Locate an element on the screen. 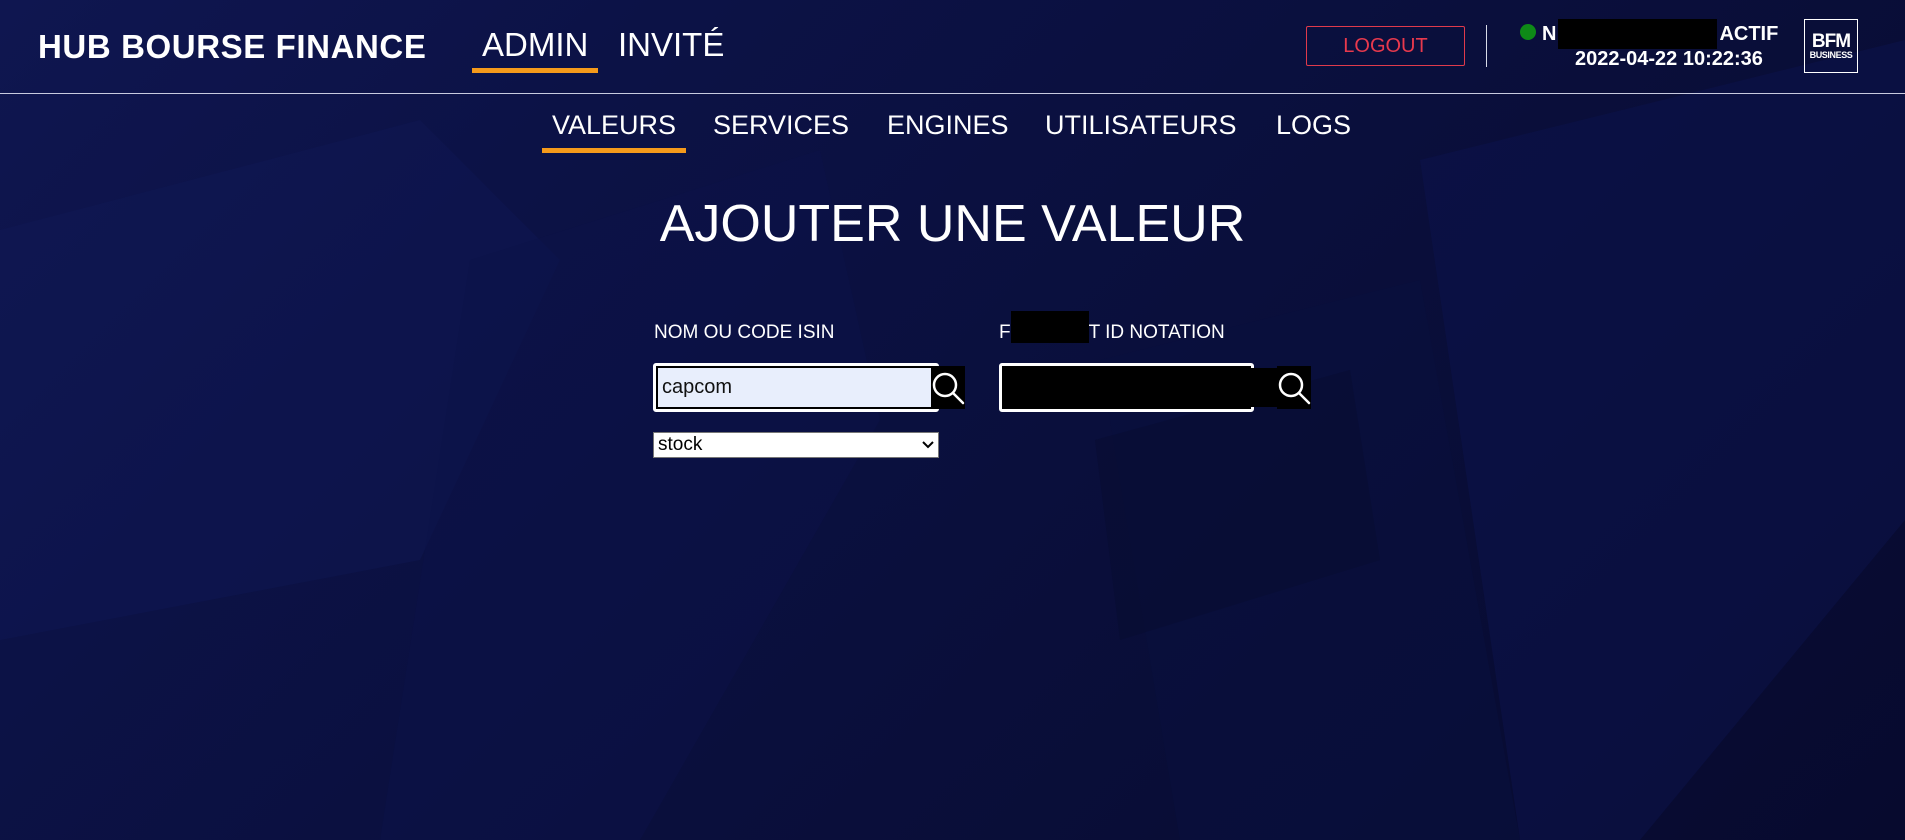  subnav-valeurs: VALEURS is located at coordinates (614, 131).